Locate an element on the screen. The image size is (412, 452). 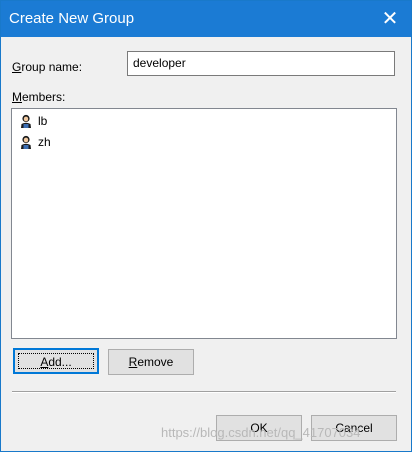
remove-button: Remove is located at coordinates (151, 362).